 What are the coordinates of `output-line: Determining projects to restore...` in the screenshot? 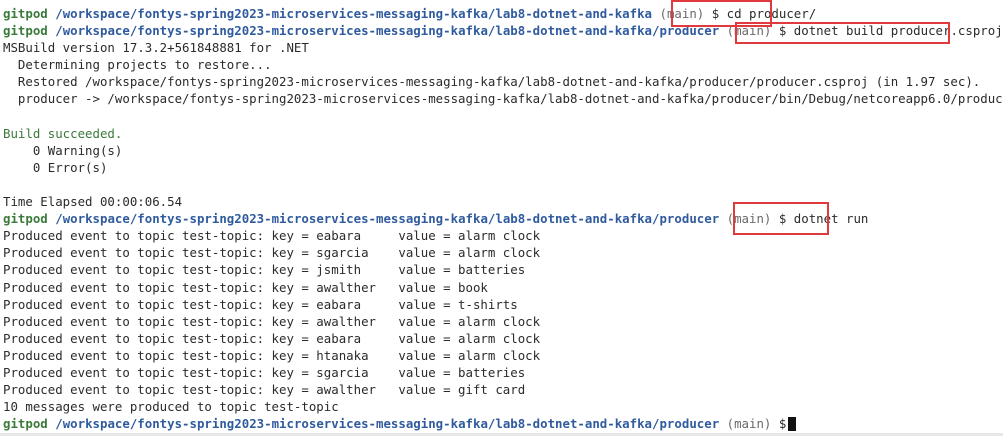 It's located at (137, 65).